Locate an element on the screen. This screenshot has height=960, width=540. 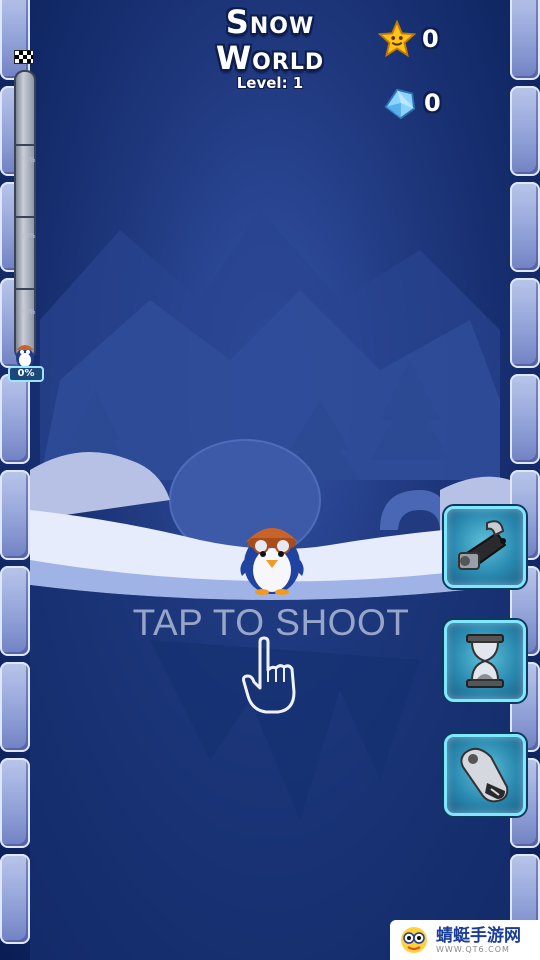
cannon-icon is located at coordinates (482, 545).